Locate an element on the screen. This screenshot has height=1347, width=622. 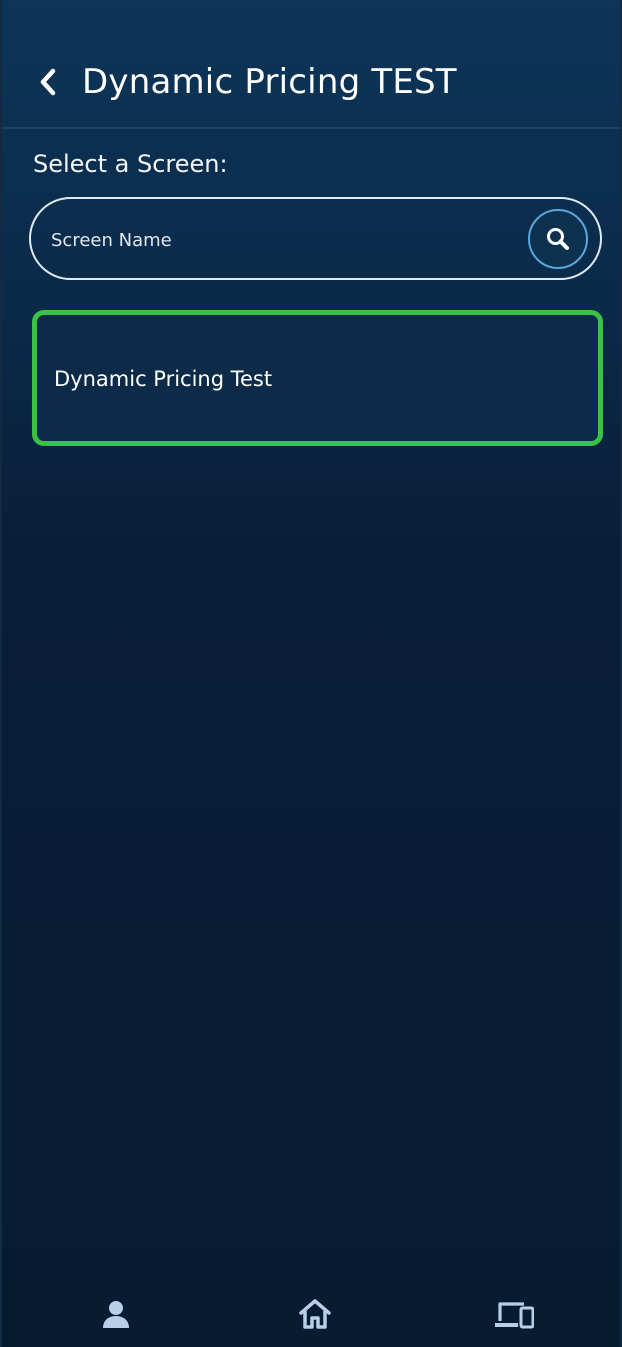
chevron-left-icon is located at coordinates (48, 82).